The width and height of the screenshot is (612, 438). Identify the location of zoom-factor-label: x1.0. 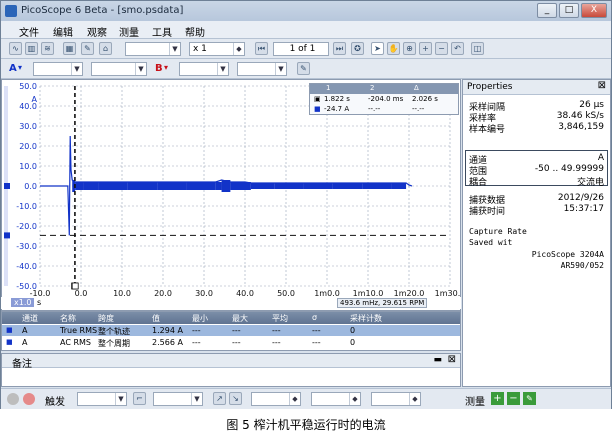
(23, 302).